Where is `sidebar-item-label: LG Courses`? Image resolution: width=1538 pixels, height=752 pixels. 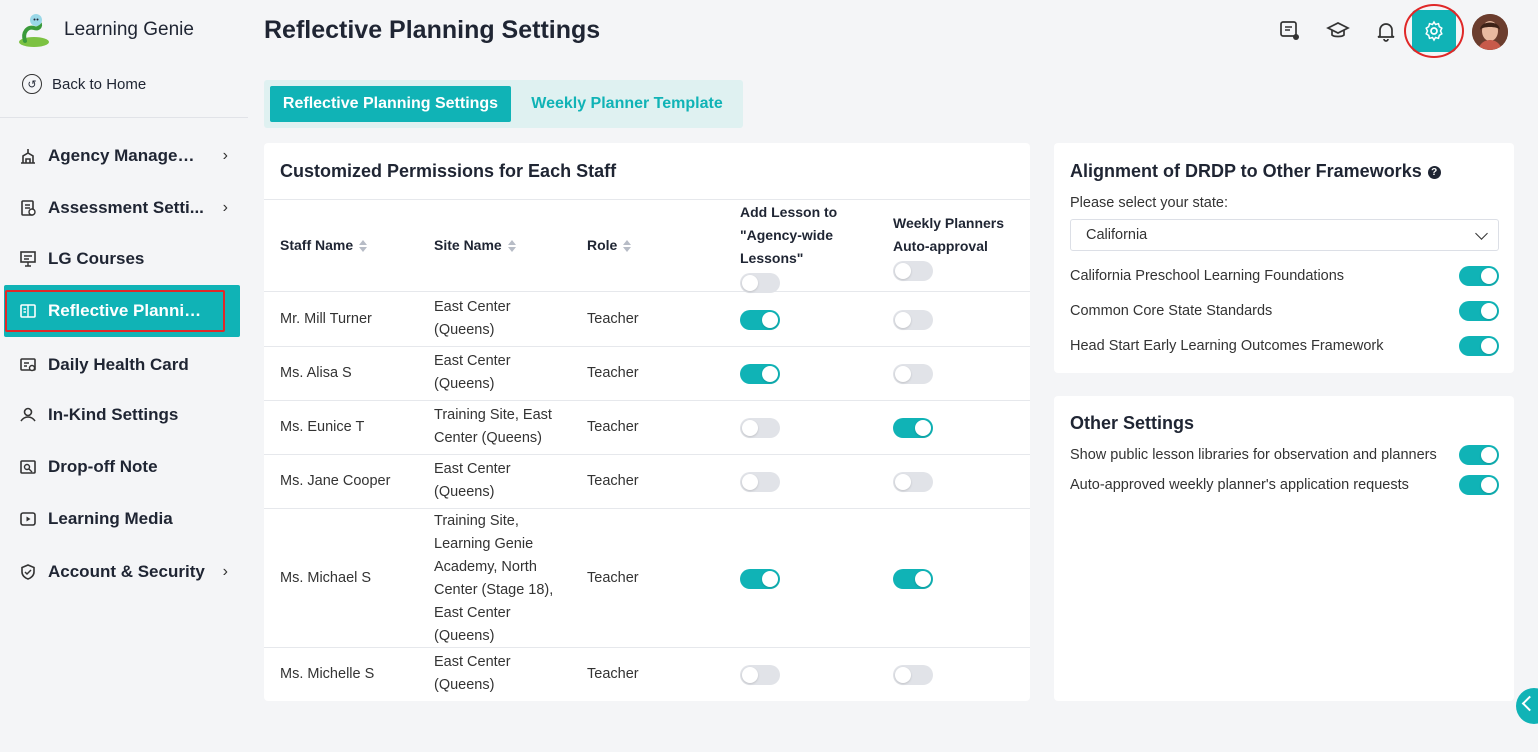
sidebar-item-label: LG Courses is located at coordinates (96, 258).